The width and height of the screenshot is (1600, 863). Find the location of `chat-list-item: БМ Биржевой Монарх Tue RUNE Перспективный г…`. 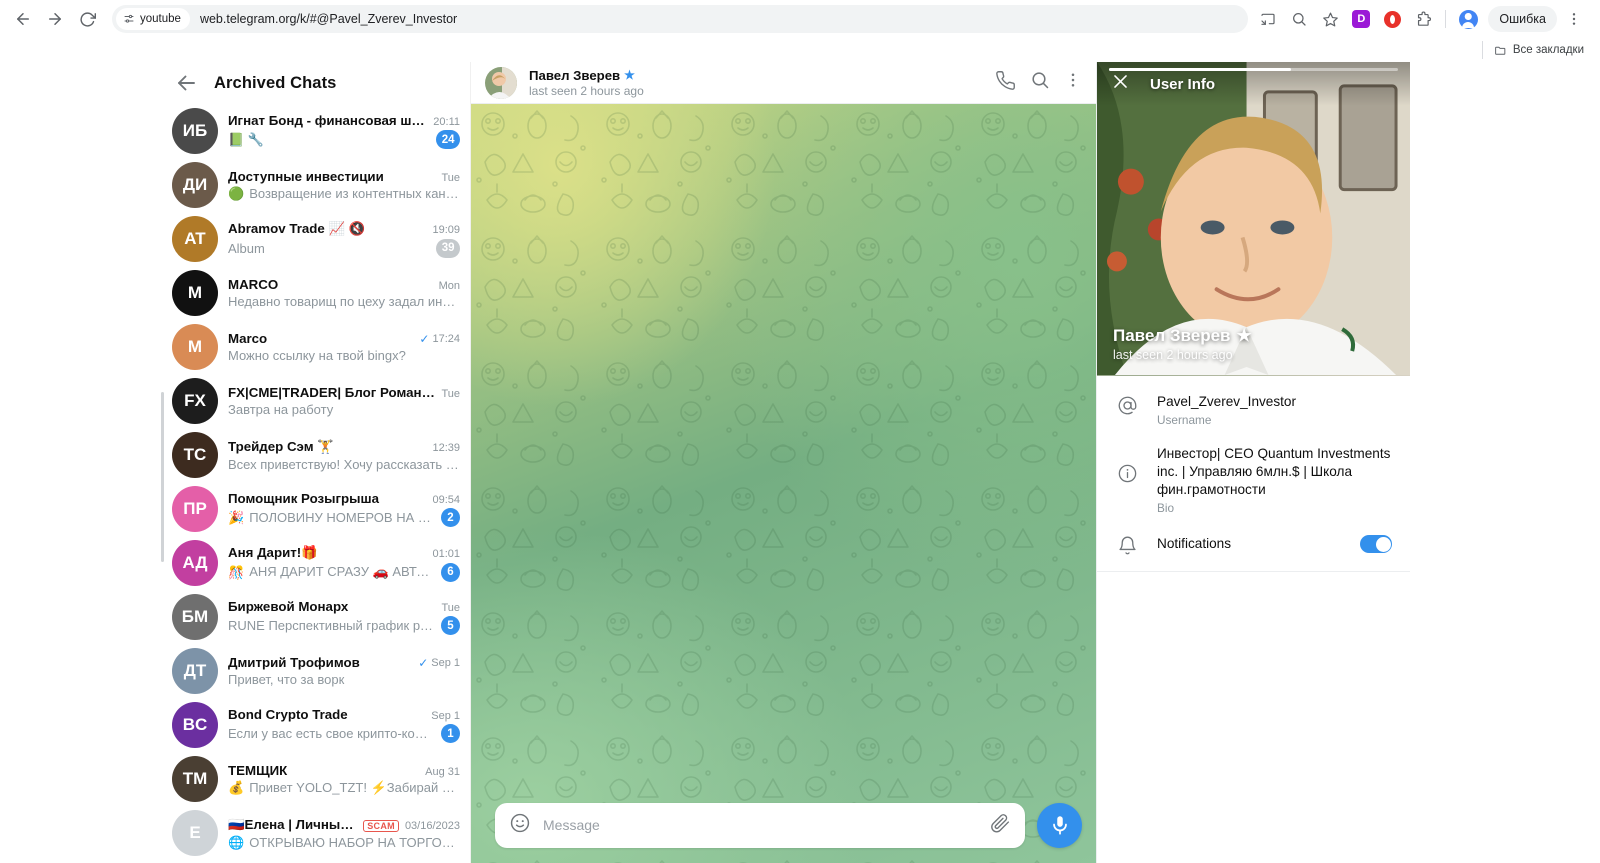

chat-list-item: БМ Биржевой Монарх Tue RUNE Перспективный г… is located at coordinates (315, 617).